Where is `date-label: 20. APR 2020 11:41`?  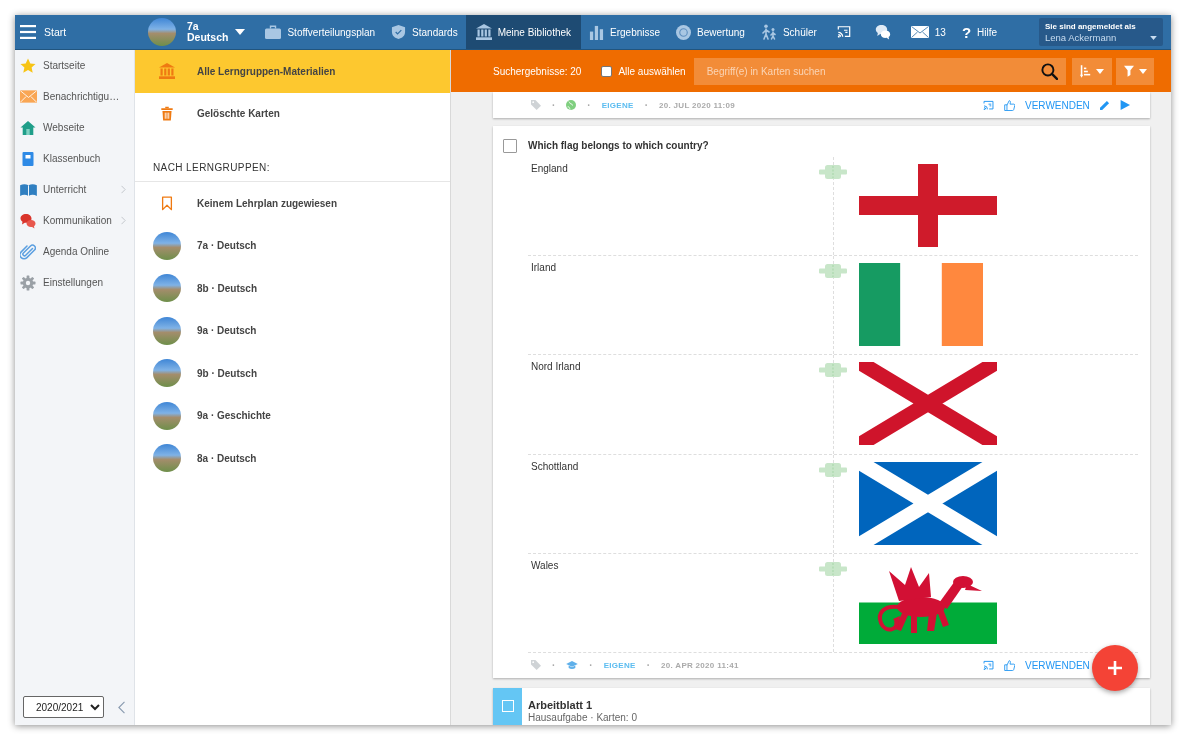 date-label: 20. APR 2020 11:41 is located at coordinates (700, 665).